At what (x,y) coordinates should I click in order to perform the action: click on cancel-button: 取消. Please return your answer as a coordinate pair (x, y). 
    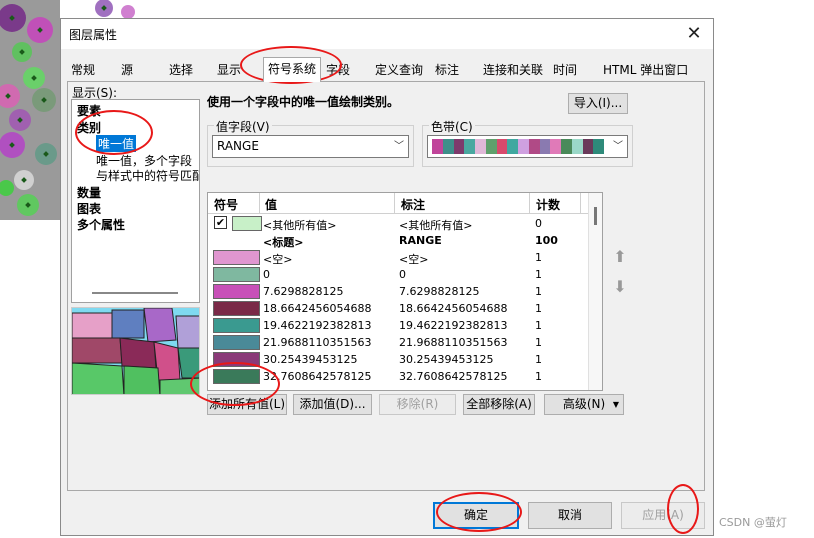
    Looking at the image, I should click on (570, 515).